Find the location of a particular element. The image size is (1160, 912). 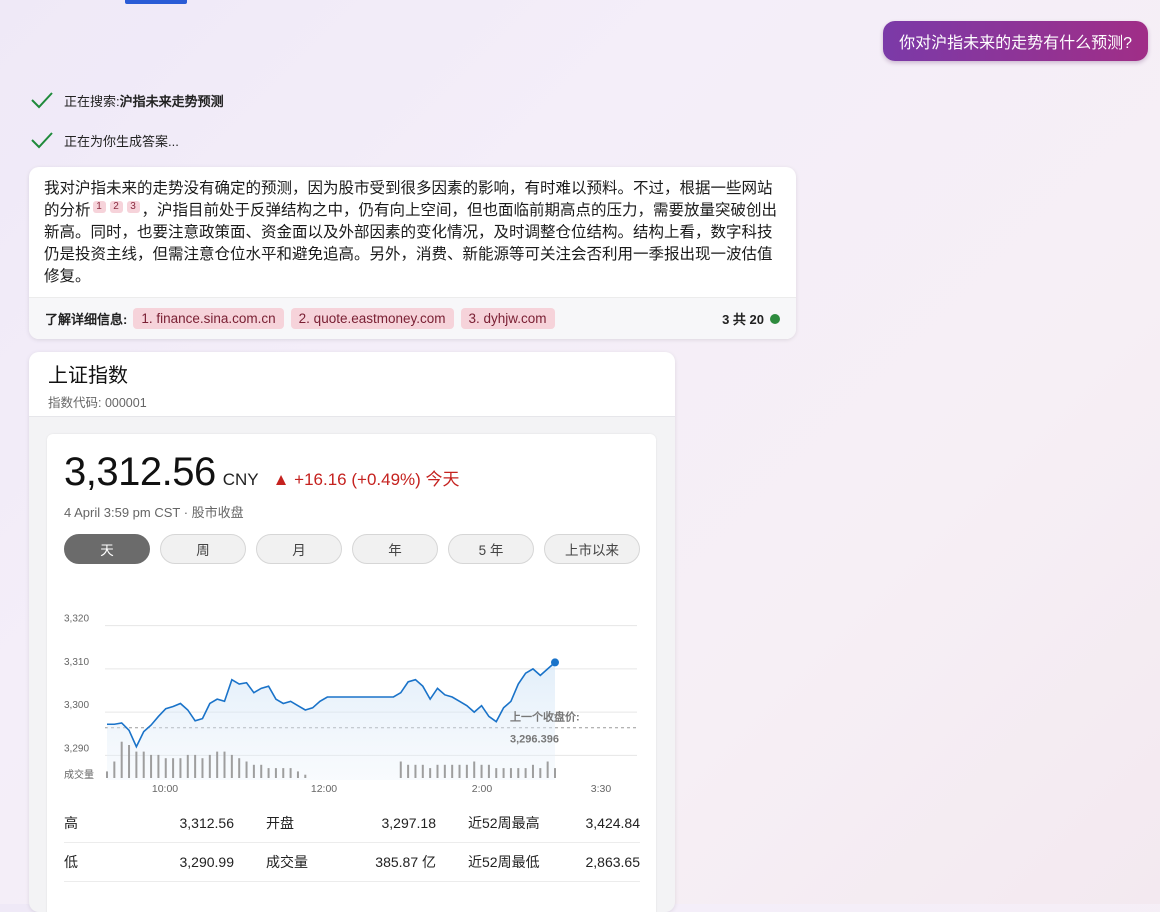

x-tick-label: 12:00 is located at coordinates (324, 788).